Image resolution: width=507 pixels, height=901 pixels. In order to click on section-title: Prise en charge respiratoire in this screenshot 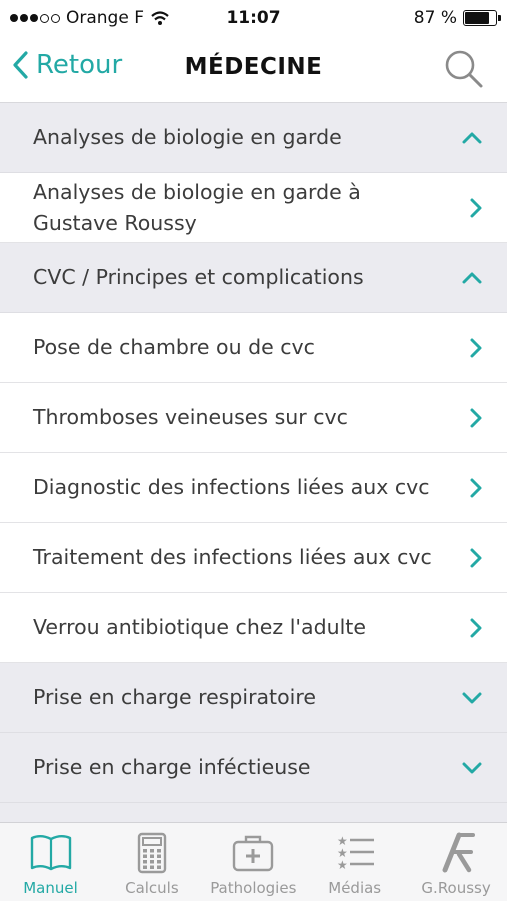, I will do `click(174, 697)`.